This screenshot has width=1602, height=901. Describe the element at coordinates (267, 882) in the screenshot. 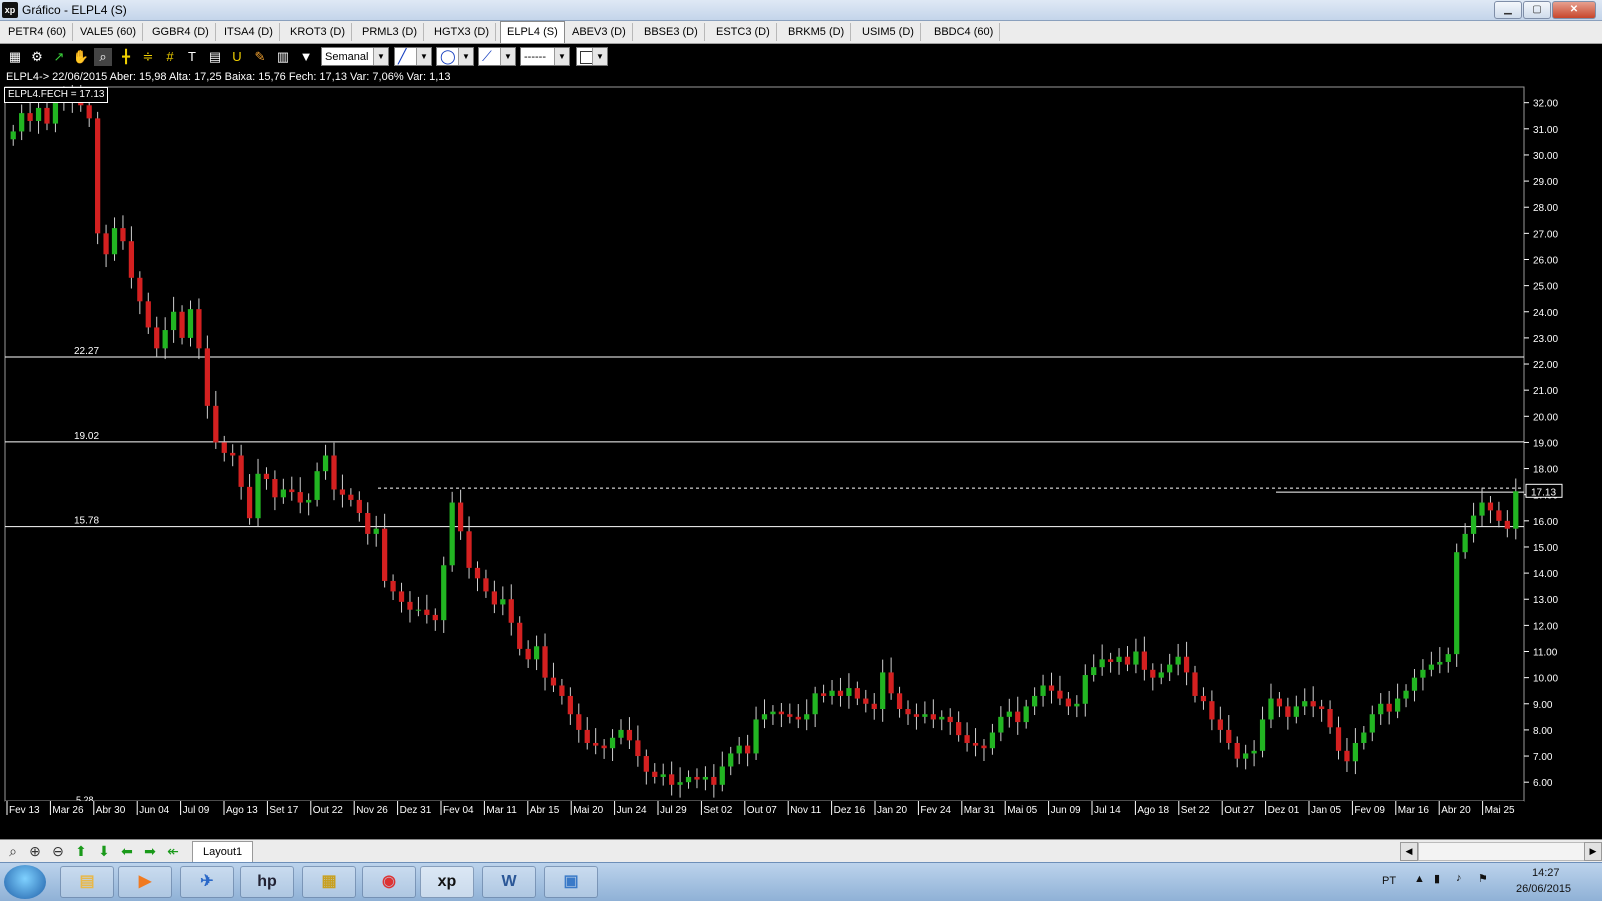

I see `taskbar-hp-icon: hp` at that location.